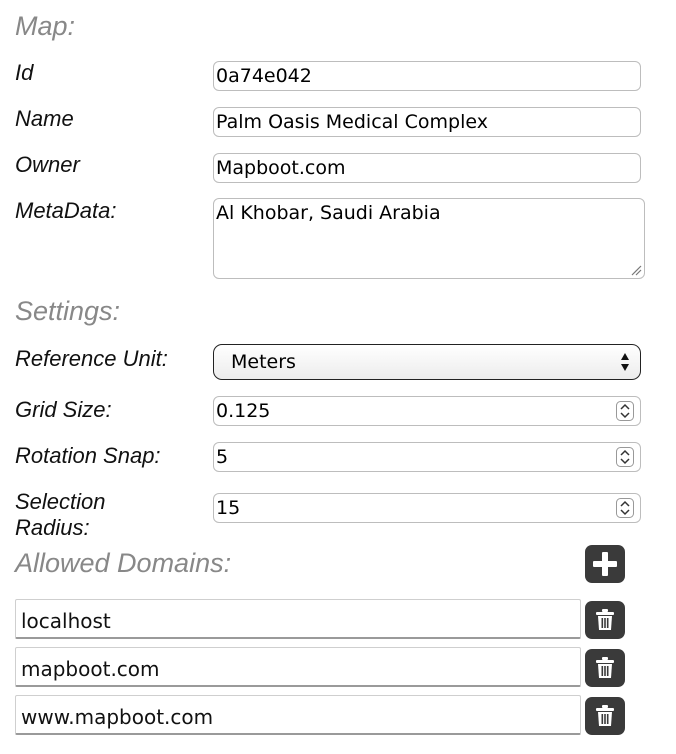 The image size is (676, 754). Describe the element at coordinates (243, 411) in the screenshot. I see `grid-size-value: 0.125` at that location.